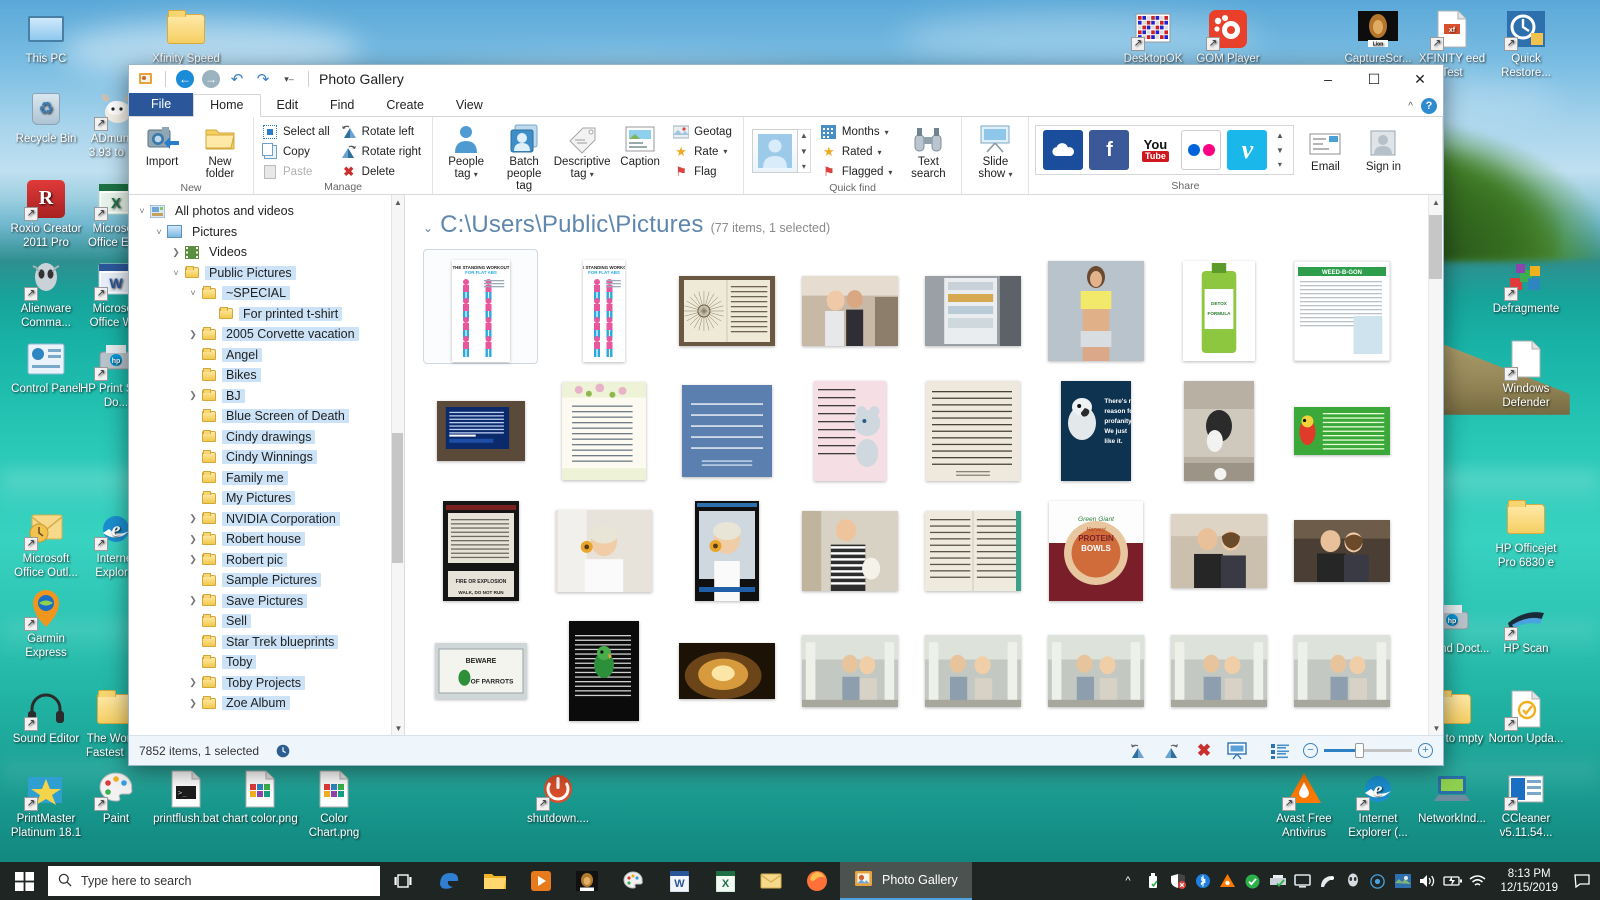  Describe the element at coordinates (1402, 881) in the screenshot. I see `network-map-icon` at that location.